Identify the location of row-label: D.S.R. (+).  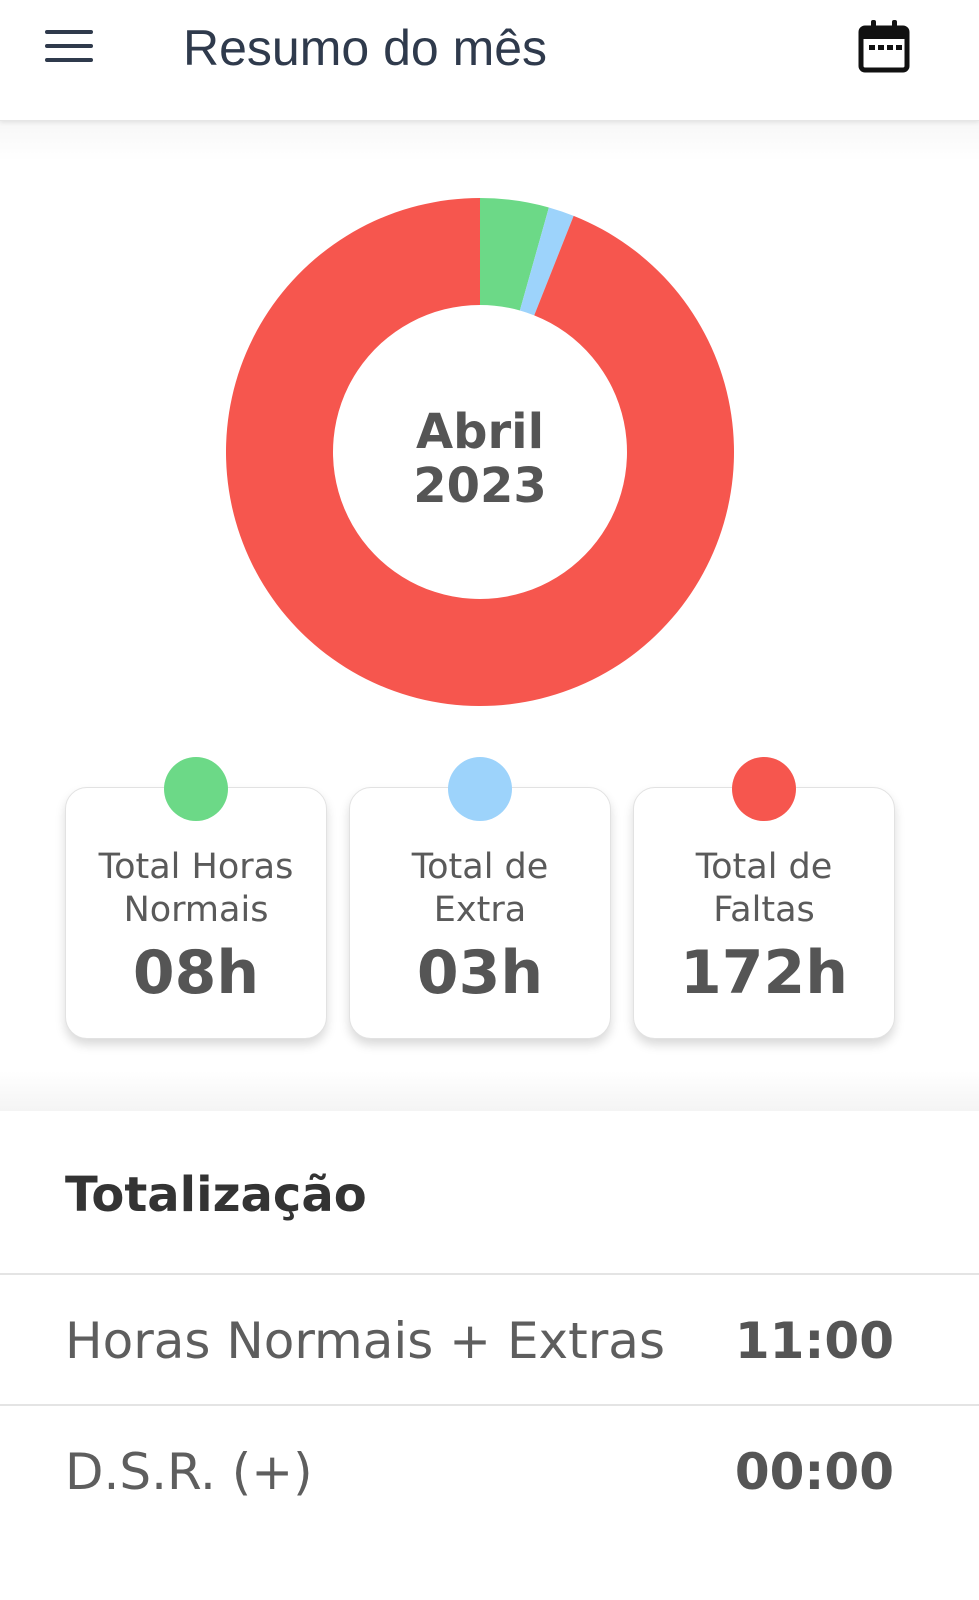
(189, 1472).